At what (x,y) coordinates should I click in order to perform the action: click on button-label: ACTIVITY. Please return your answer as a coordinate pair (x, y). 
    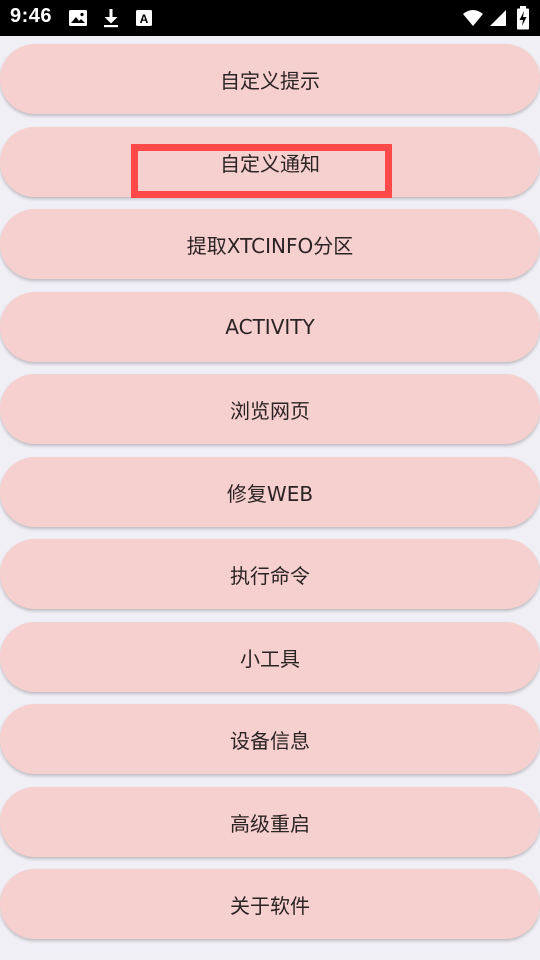
    Looking at the image, I should click on (270, 327).